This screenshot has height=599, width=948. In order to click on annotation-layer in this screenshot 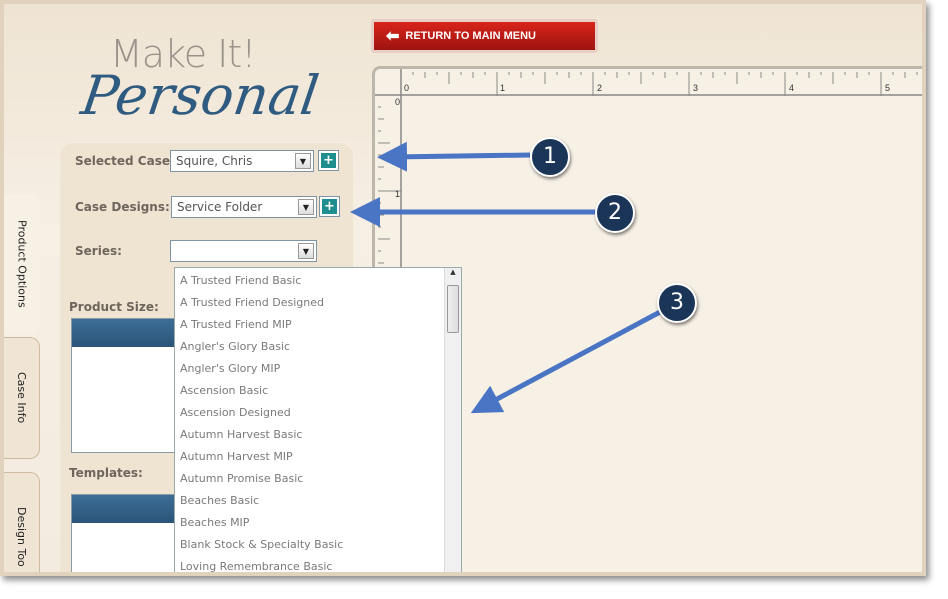, I will do `click(506, 277)`.